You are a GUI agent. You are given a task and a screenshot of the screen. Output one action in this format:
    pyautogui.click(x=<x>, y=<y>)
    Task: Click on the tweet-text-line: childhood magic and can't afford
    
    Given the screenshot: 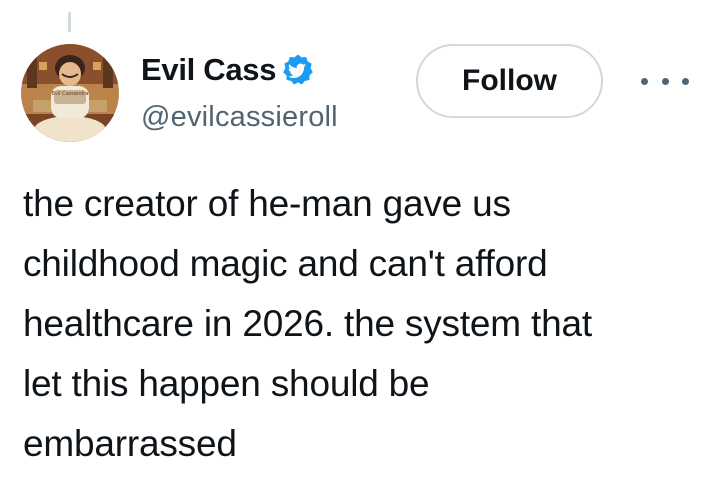 What is the action you would take?
    pyautogui.click(x=285, y=263)
    